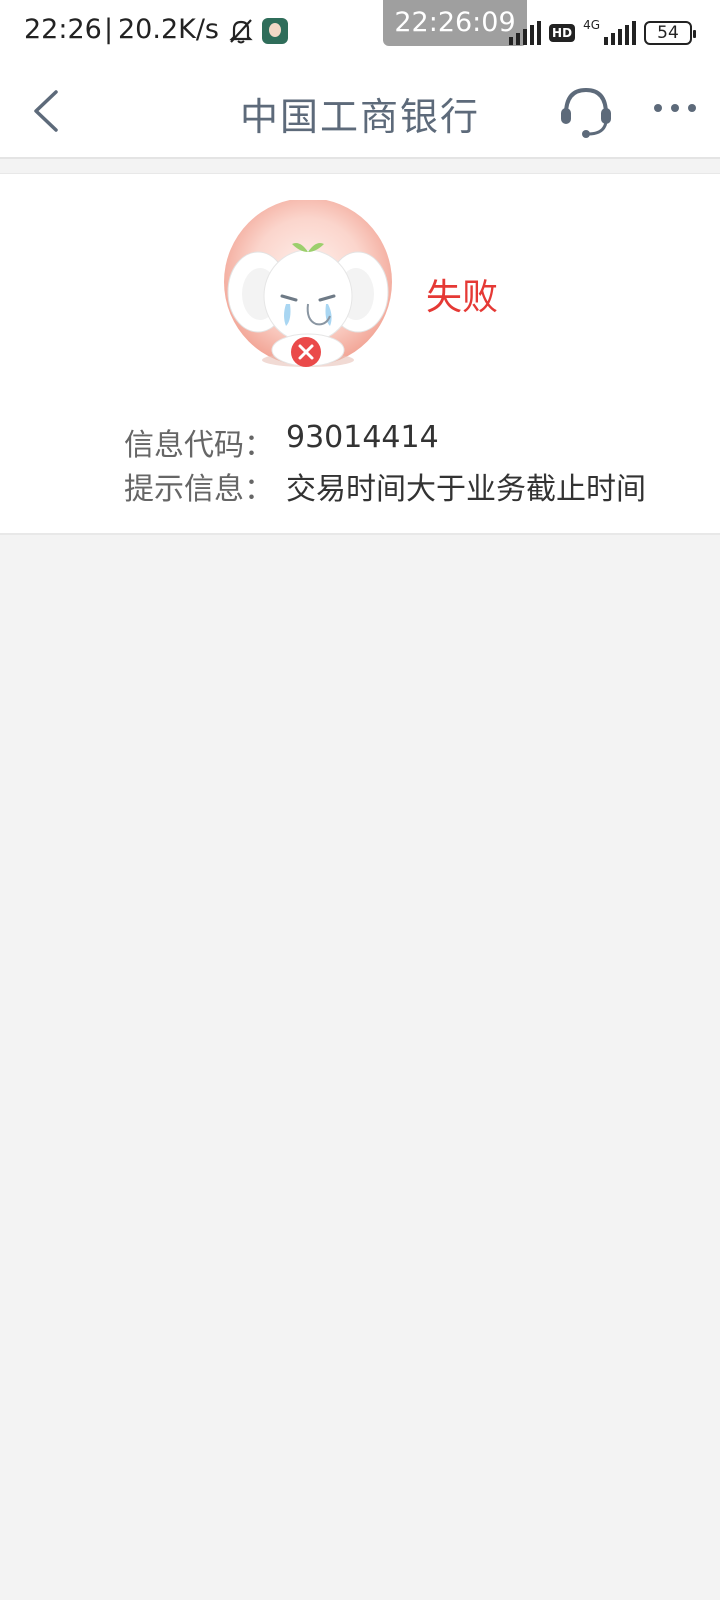 The image size is (720, 1600). I want to click on info-message-value: 交易时间大于业务截止时间, so click(466, 489).